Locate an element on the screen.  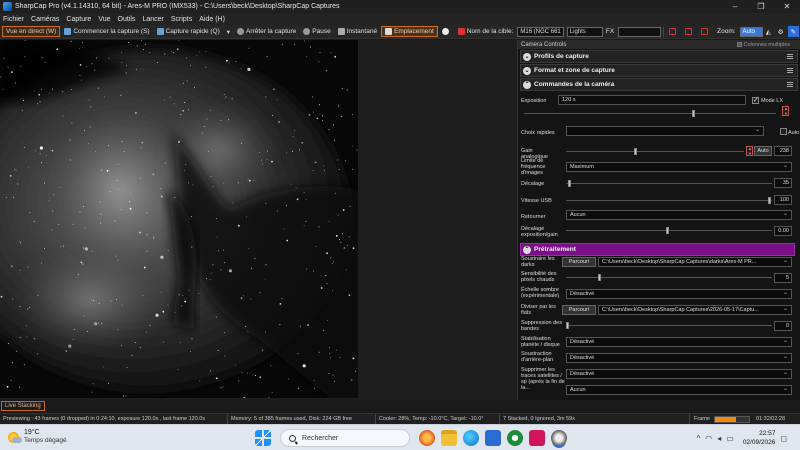
menu-run: Lancer is located at coordinates (152, 19).